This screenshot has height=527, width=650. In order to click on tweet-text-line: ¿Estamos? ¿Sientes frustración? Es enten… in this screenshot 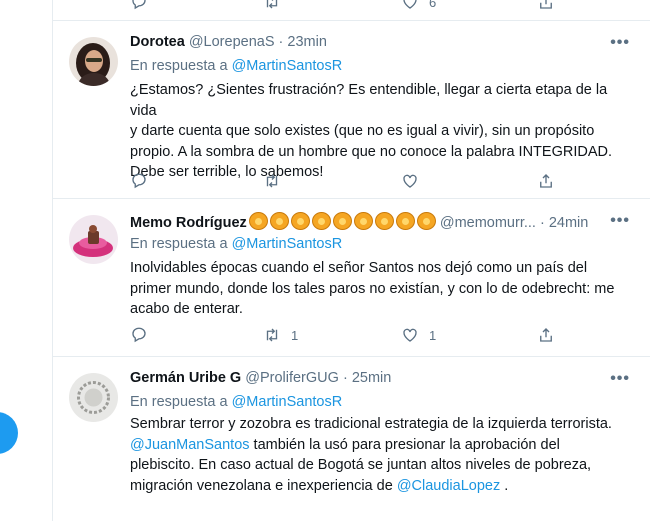, I will do `click(369, 100)`.